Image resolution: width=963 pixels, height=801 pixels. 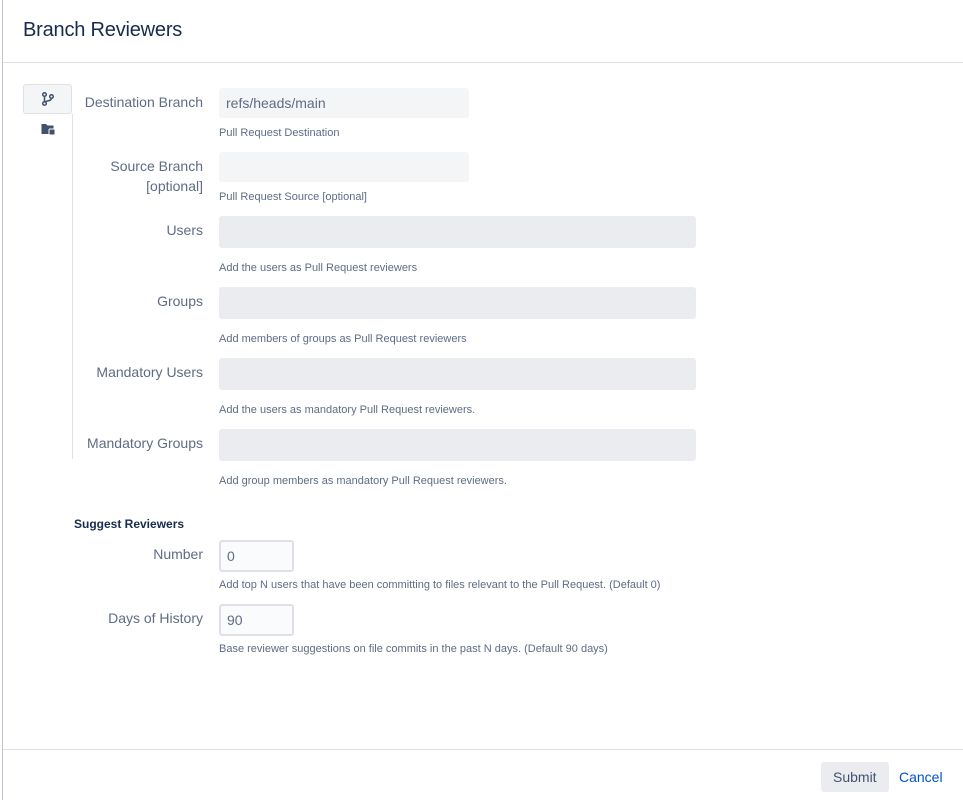 I want to click on dialog-title: Branch Reviewers, so click(x=103, y=30).